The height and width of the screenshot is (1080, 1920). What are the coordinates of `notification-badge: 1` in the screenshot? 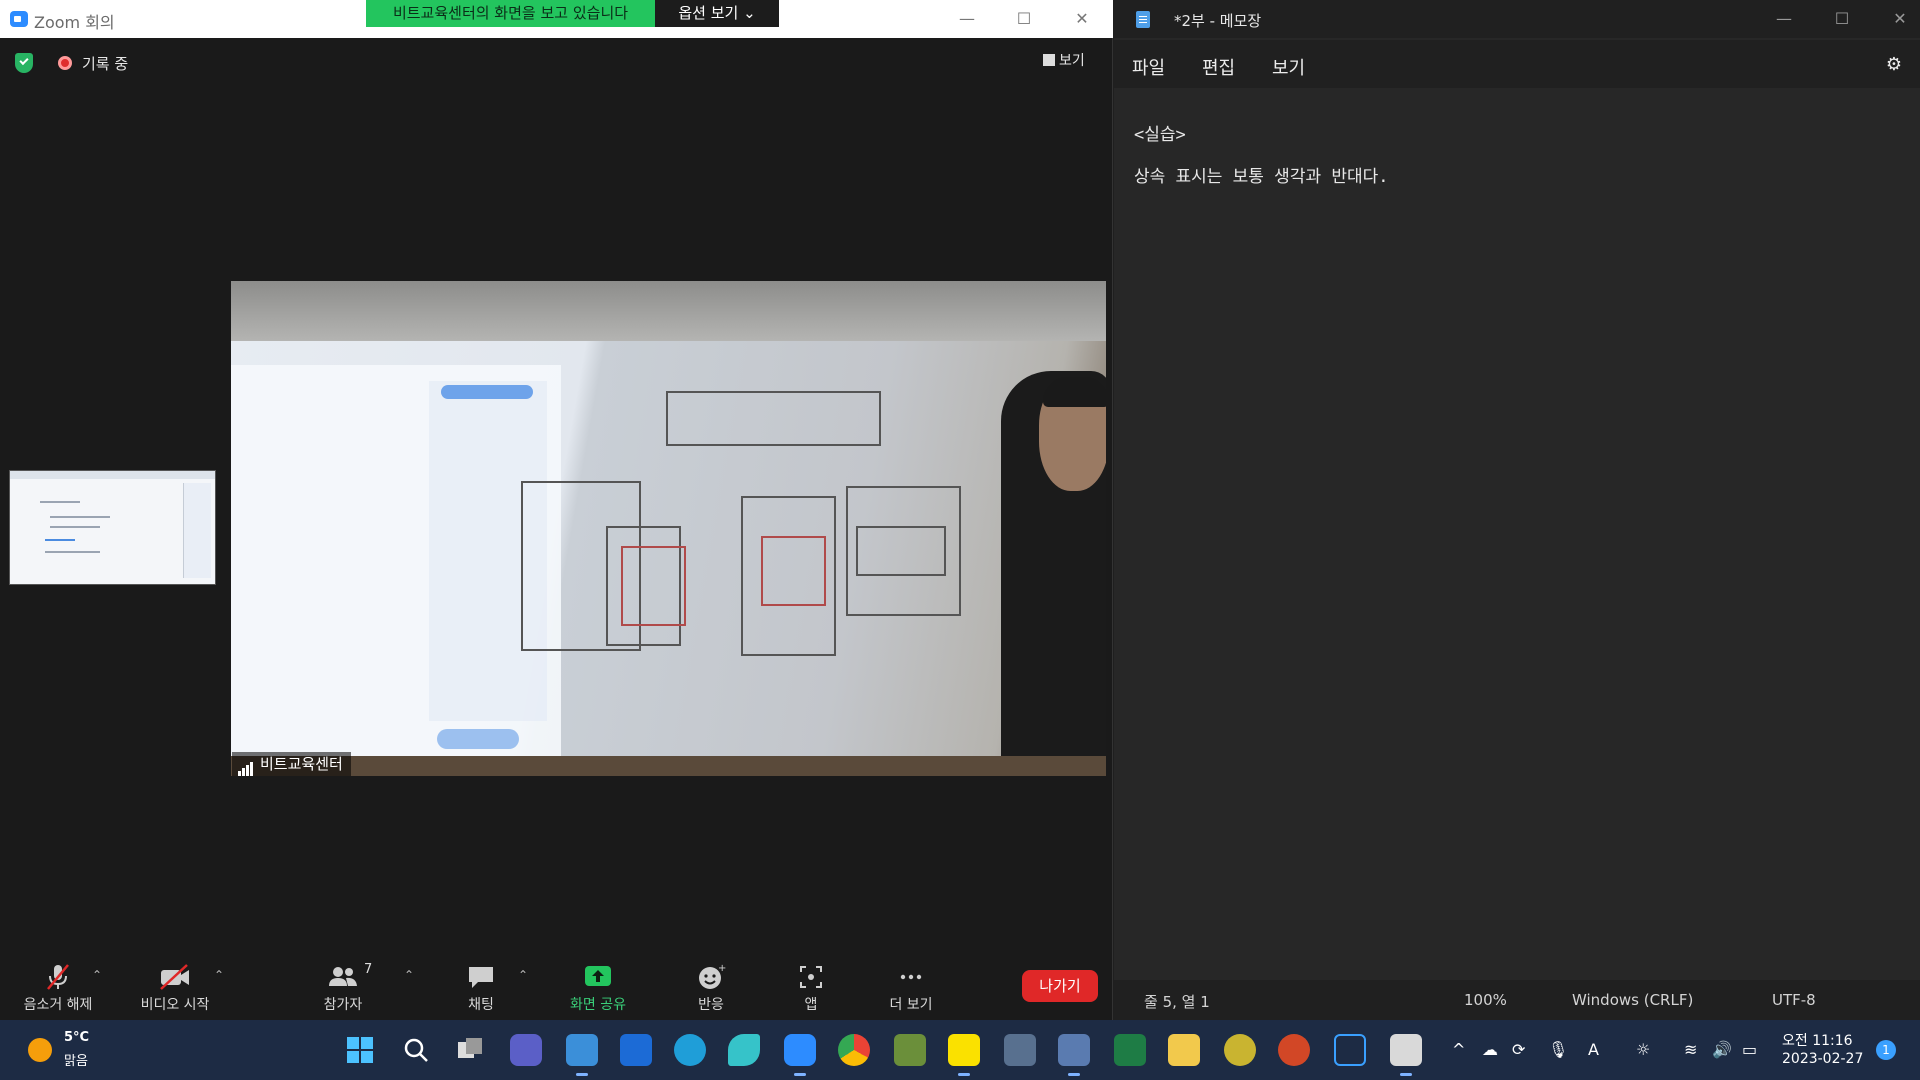 It's located at (1886, 1050).